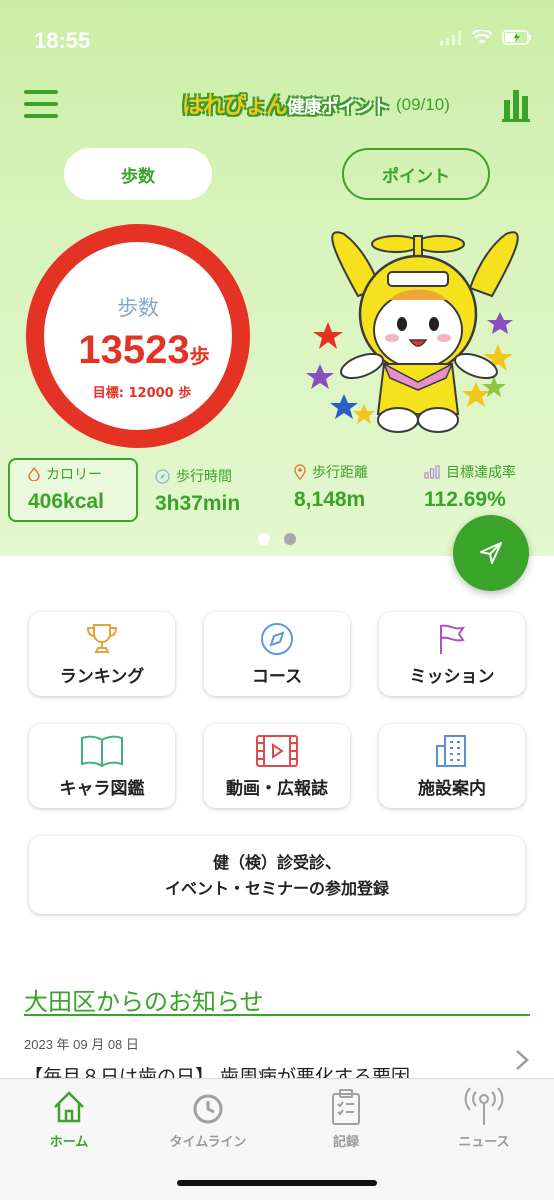  Describe the element at coordinates (81, 1044) in the screenshot. I see `news-item-date: 2023 年 09 月 08 日` at that location.